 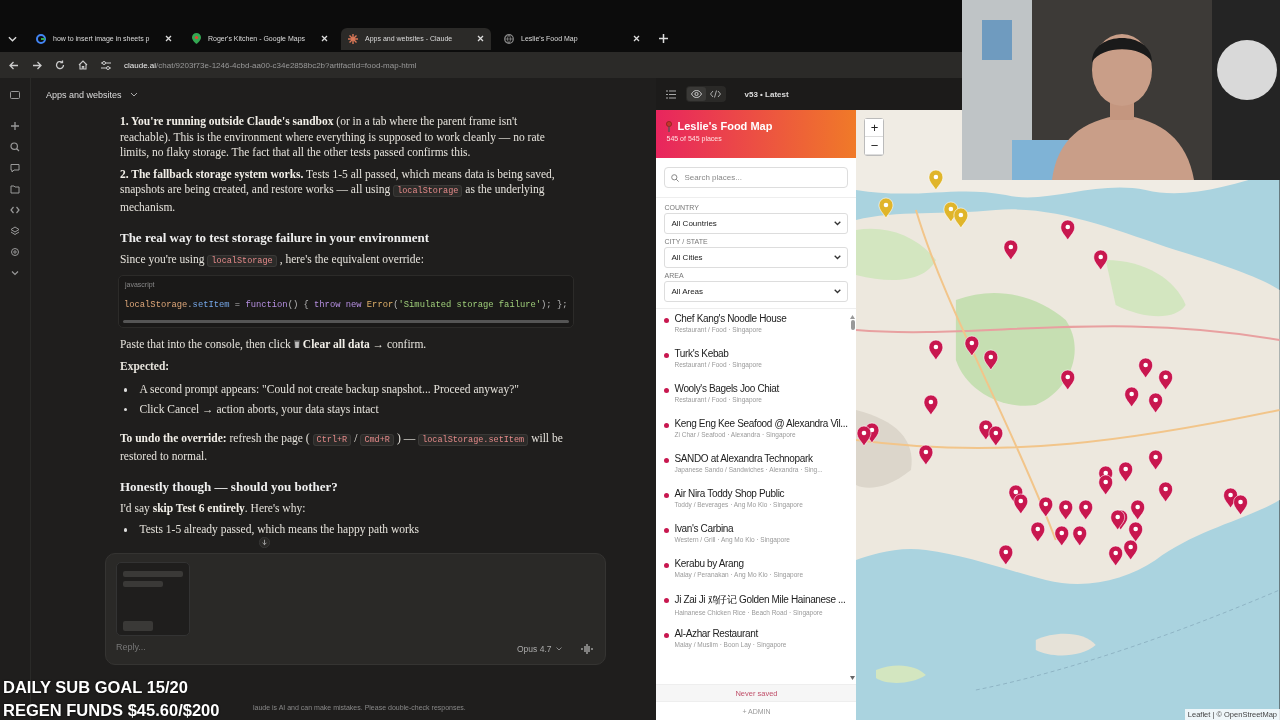 I want to click on list-item-text: Click Cancel → action aborts, your data stays intact, so click(x=259, y=409).